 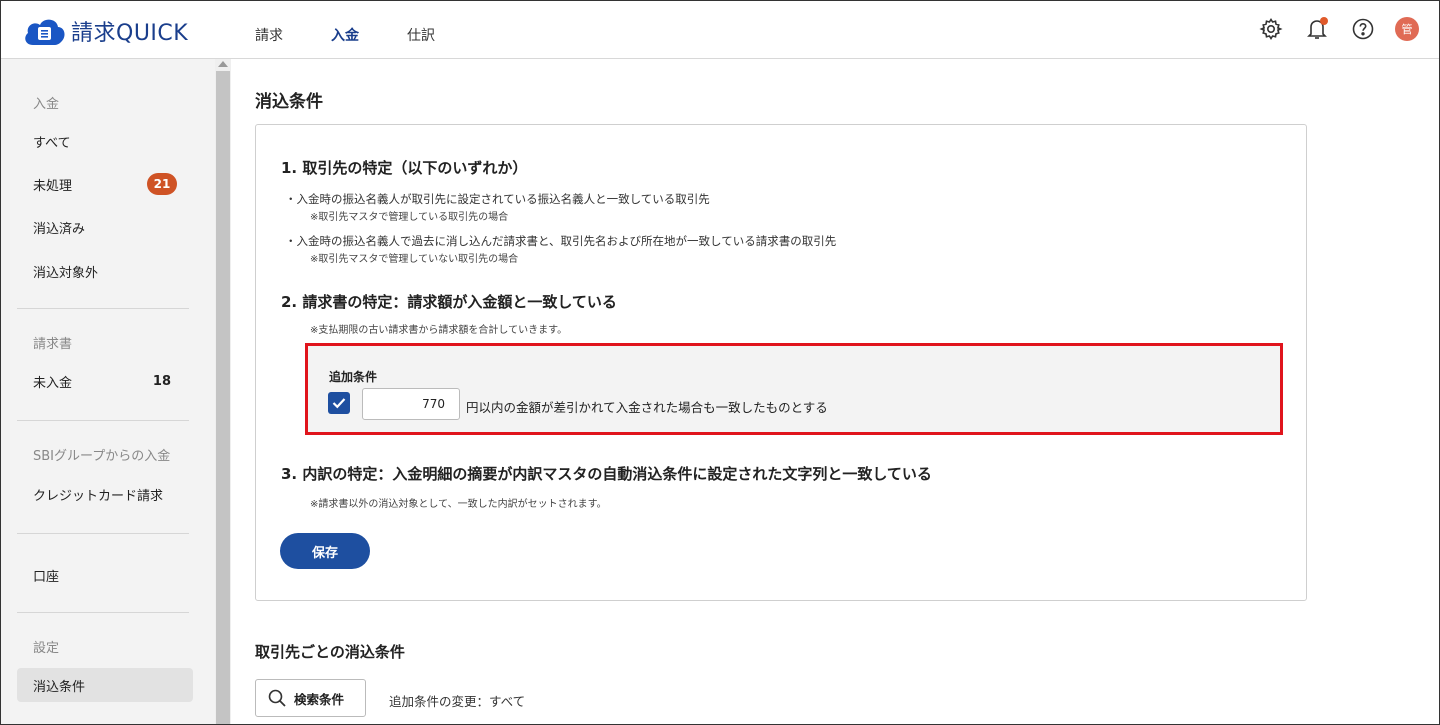 I want to click on sidebar-item-account: 口座, so click(x=105, y=575).